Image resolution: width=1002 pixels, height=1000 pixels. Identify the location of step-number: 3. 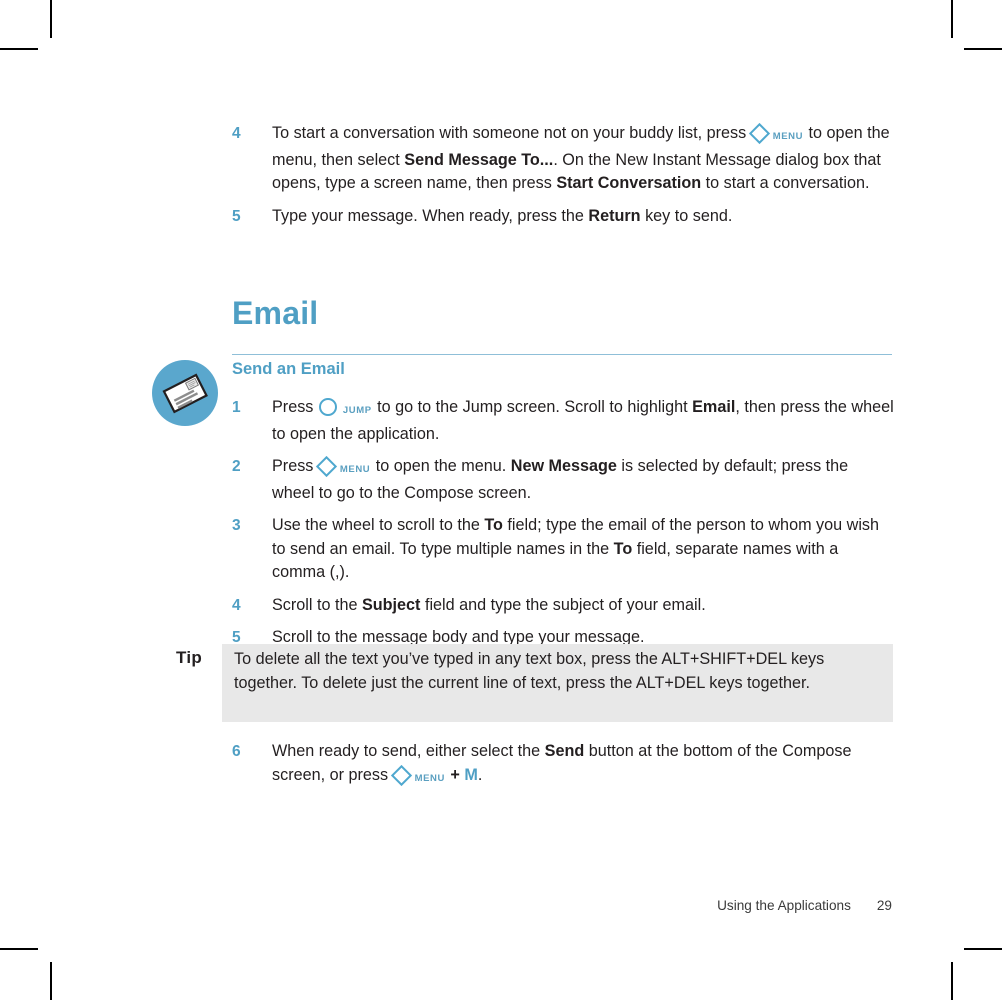
(236, 525).